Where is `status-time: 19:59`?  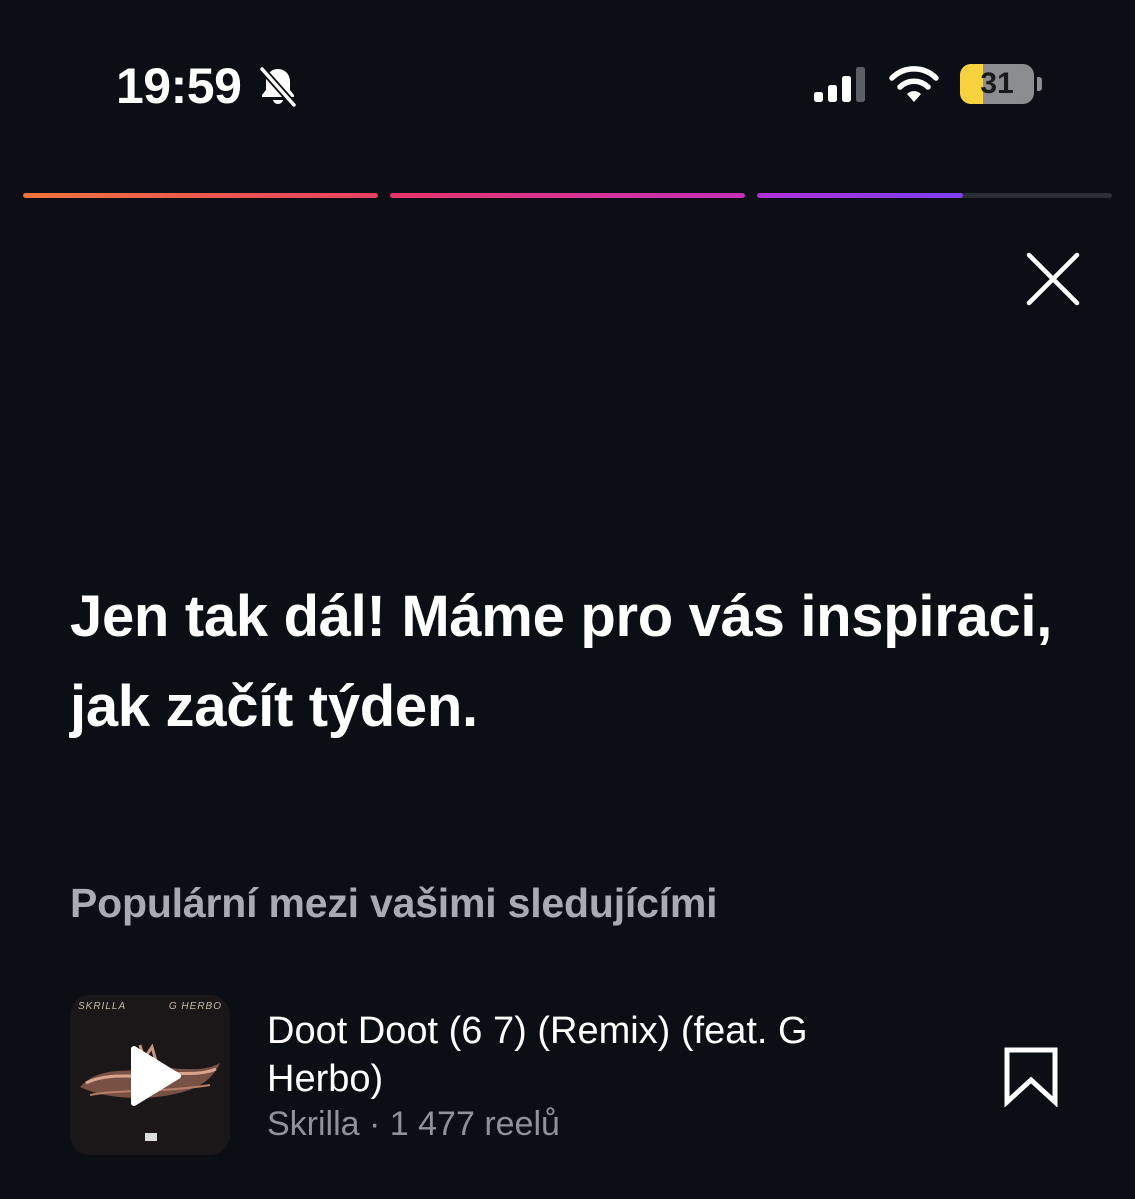
status-time: 19:59 is located at coordinates (179, 86).